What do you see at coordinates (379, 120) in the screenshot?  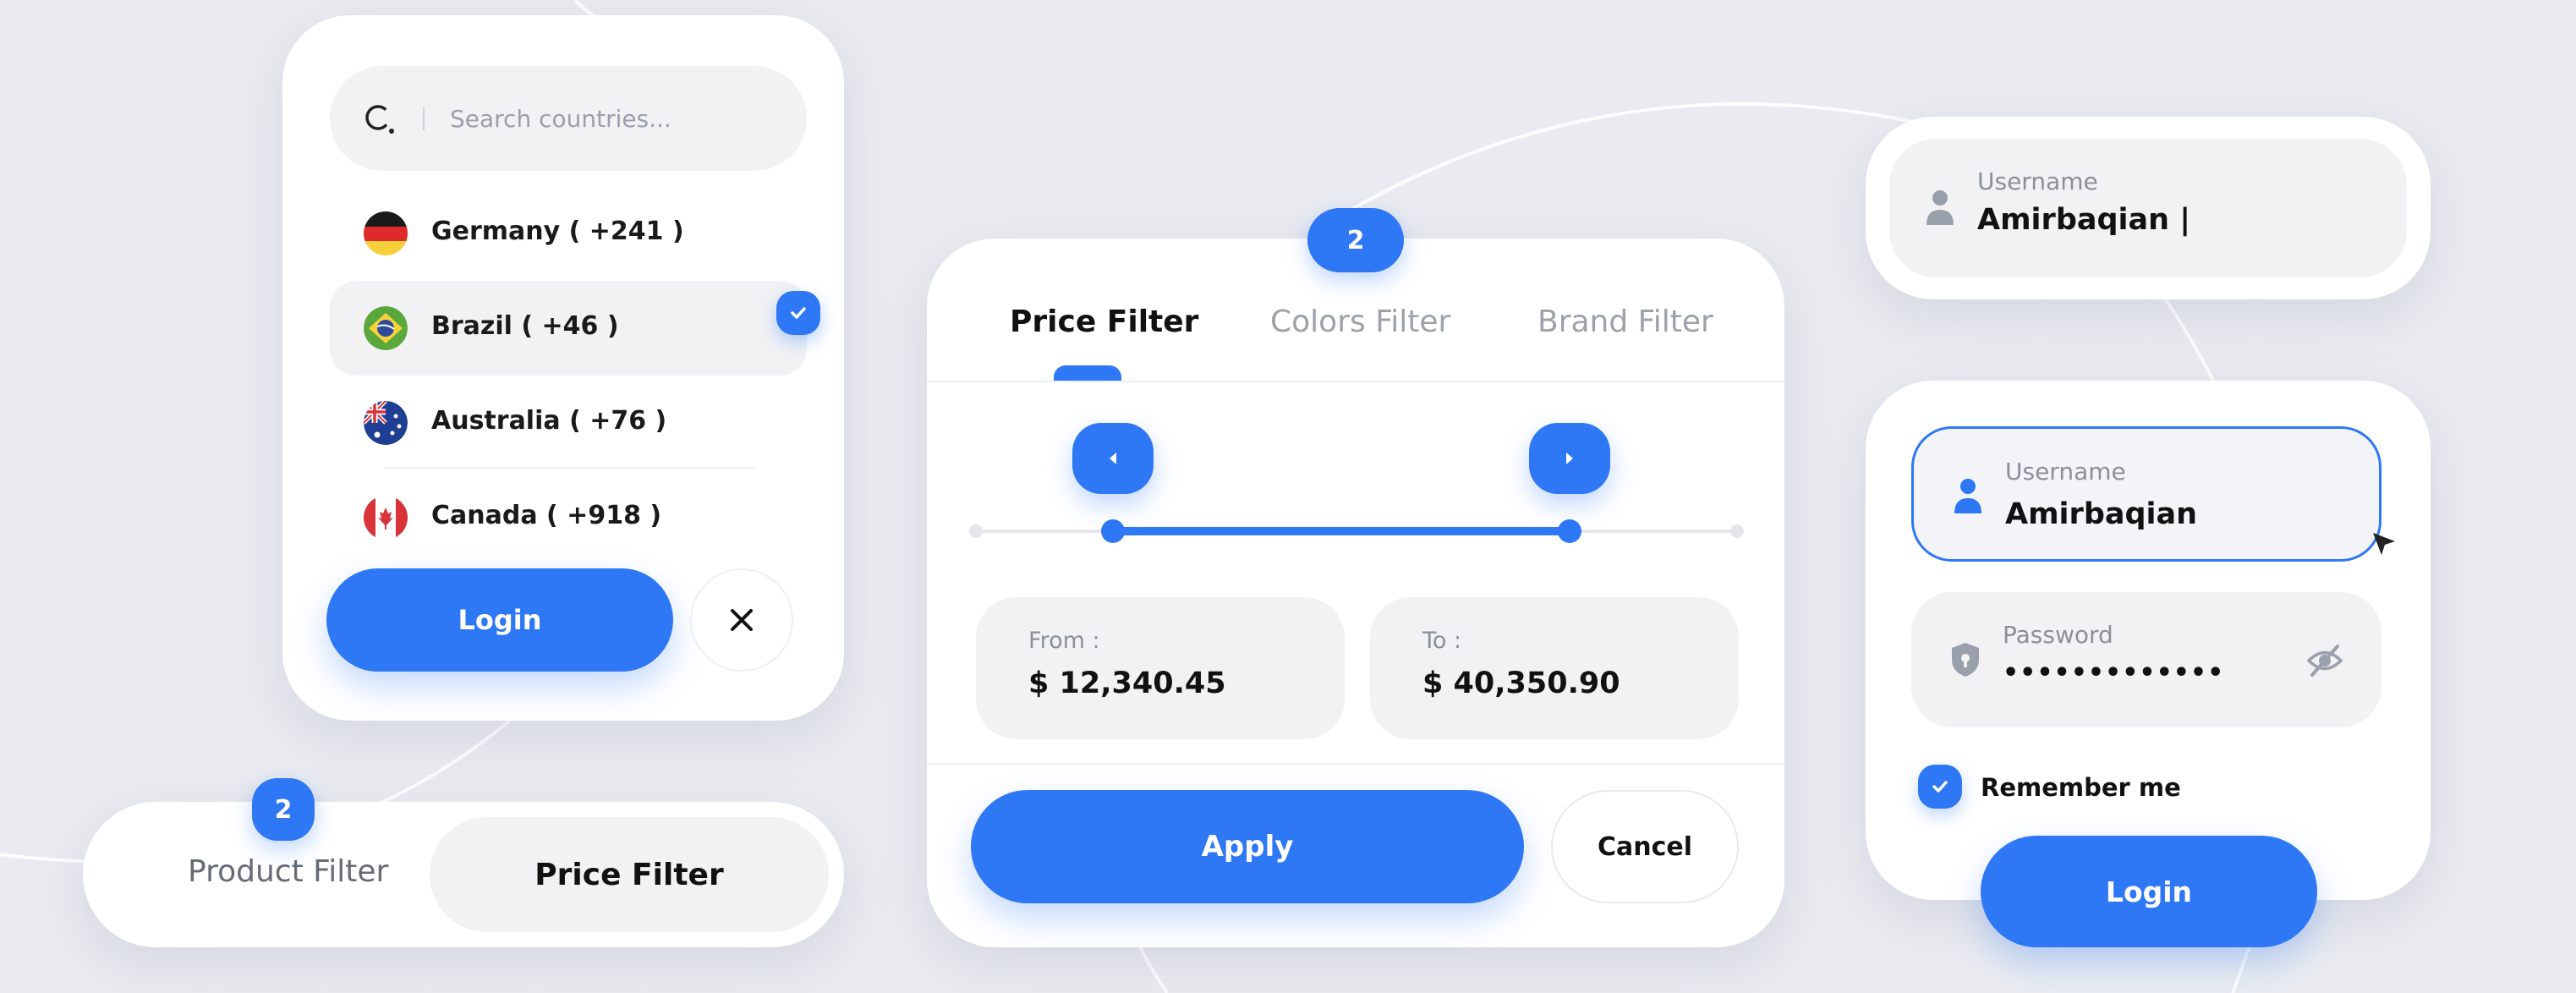 I see `search-icon` at bounding box center [379, 120].